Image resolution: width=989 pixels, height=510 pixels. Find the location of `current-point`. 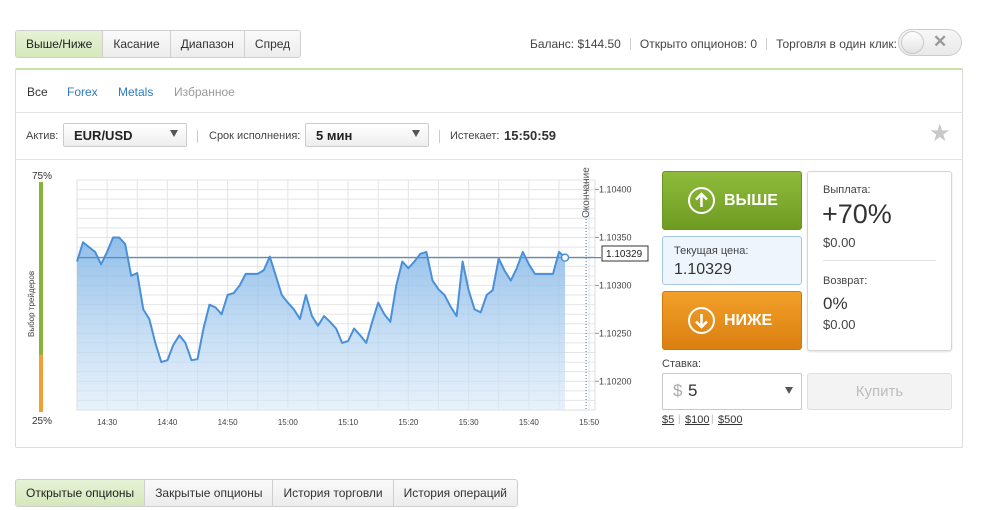

current-point is located at coordinates (565, 257).